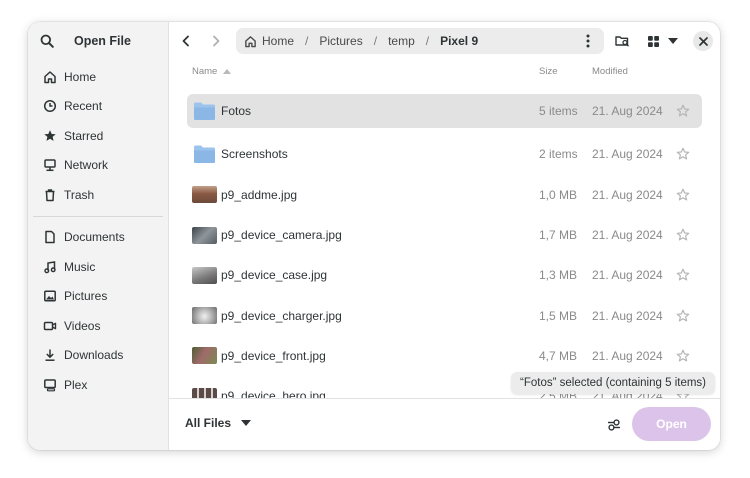 The height and width of the screenshot is (478, 750). What do you see at coordinates (444, 195) in the screenshot?
I see `file-row-image: p9_addme.jpg 1,0 MB 21. Aug 2024` at bounding box center [444, 195].